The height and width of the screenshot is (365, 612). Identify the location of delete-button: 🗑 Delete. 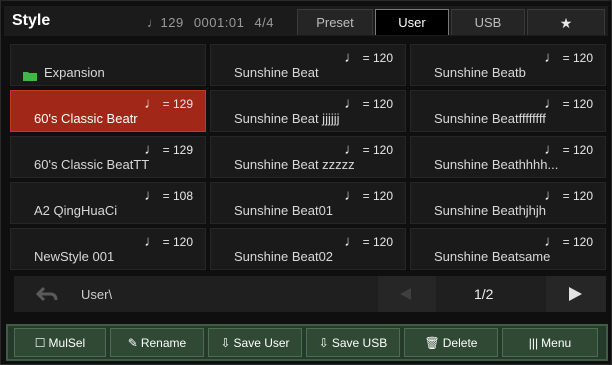
(451, 342).